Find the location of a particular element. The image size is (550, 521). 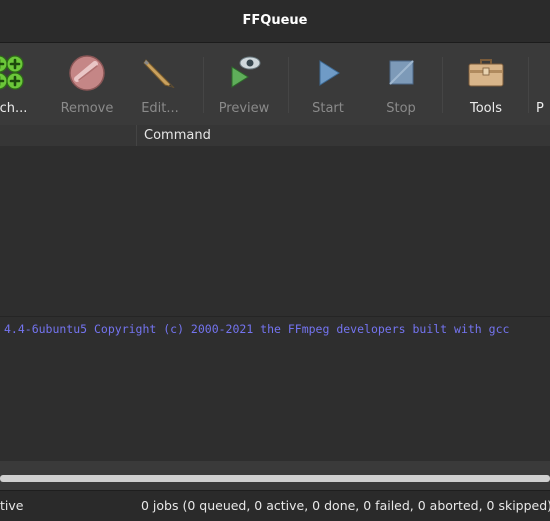

preview-button: Preview is located at coordinates (244, 84).